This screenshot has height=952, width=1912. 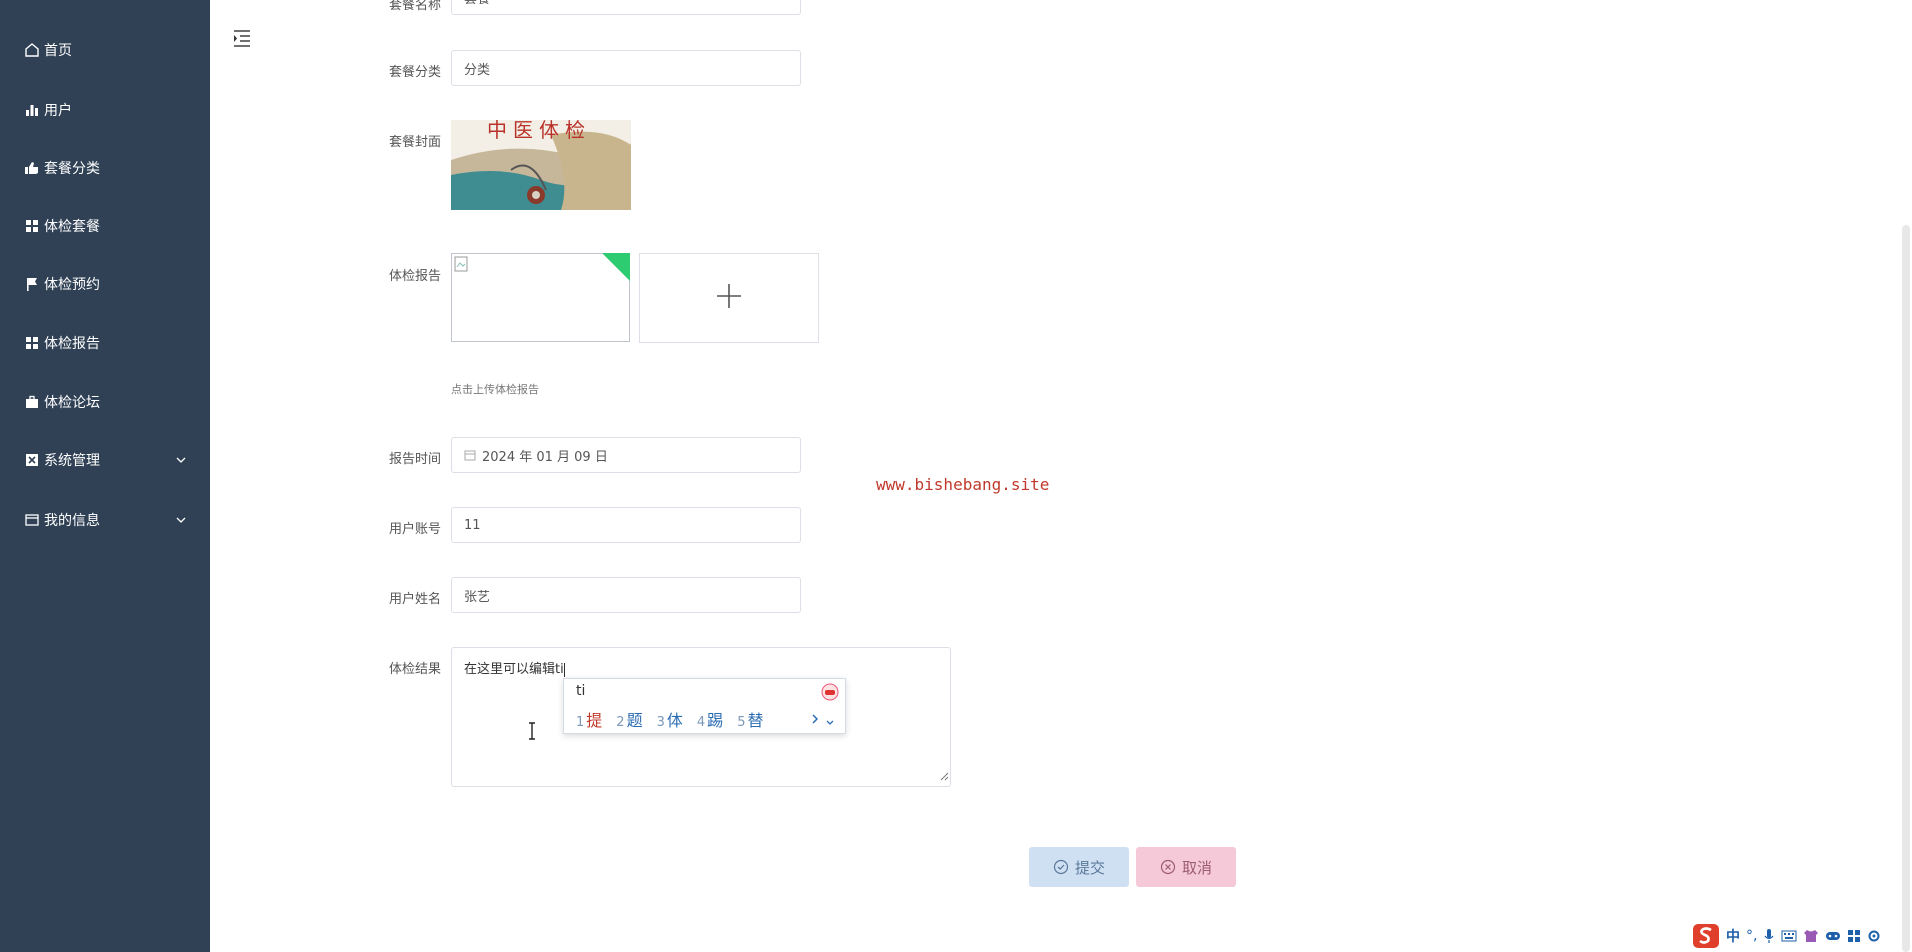 I want to click on ime-candidate: 2题, so click(x=629, y=719).